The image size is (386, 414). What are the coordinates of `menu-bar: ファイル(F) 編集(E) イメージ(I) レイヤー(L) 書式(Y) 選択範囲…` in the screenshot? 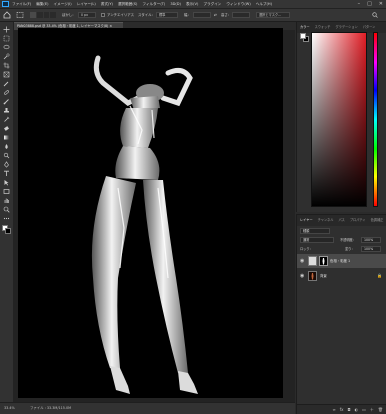 It's located at (193, 4).